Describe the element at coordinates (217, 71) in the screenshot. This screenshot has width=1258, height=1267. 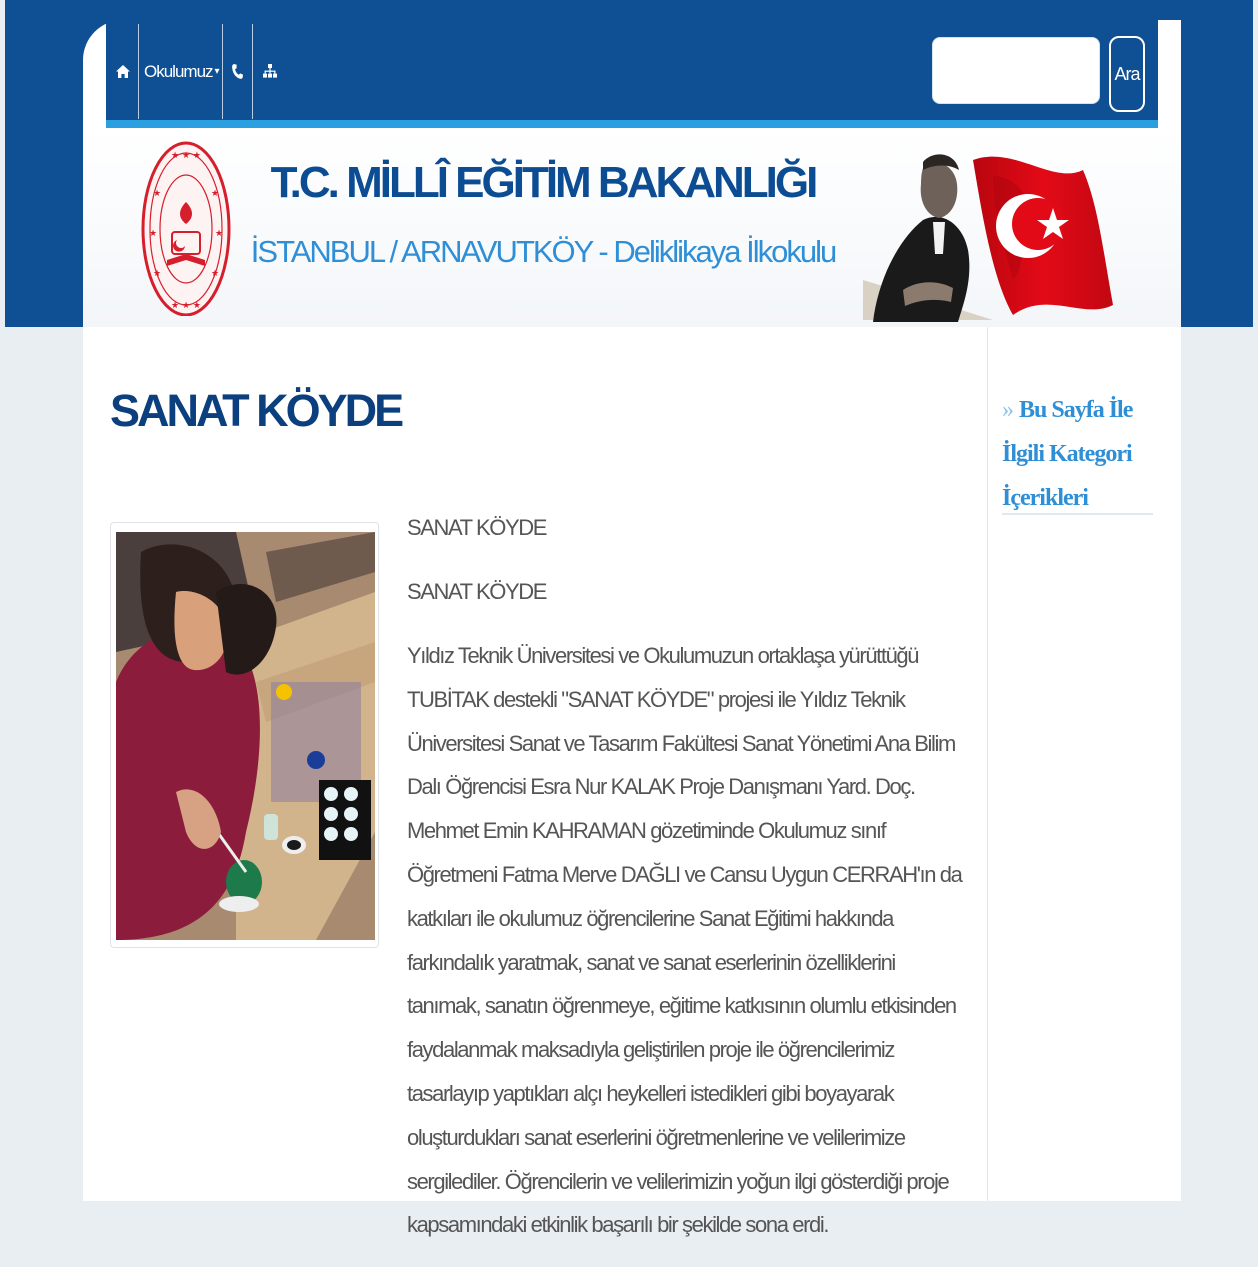
I see `chevron-down-icon: ▾` at that location.